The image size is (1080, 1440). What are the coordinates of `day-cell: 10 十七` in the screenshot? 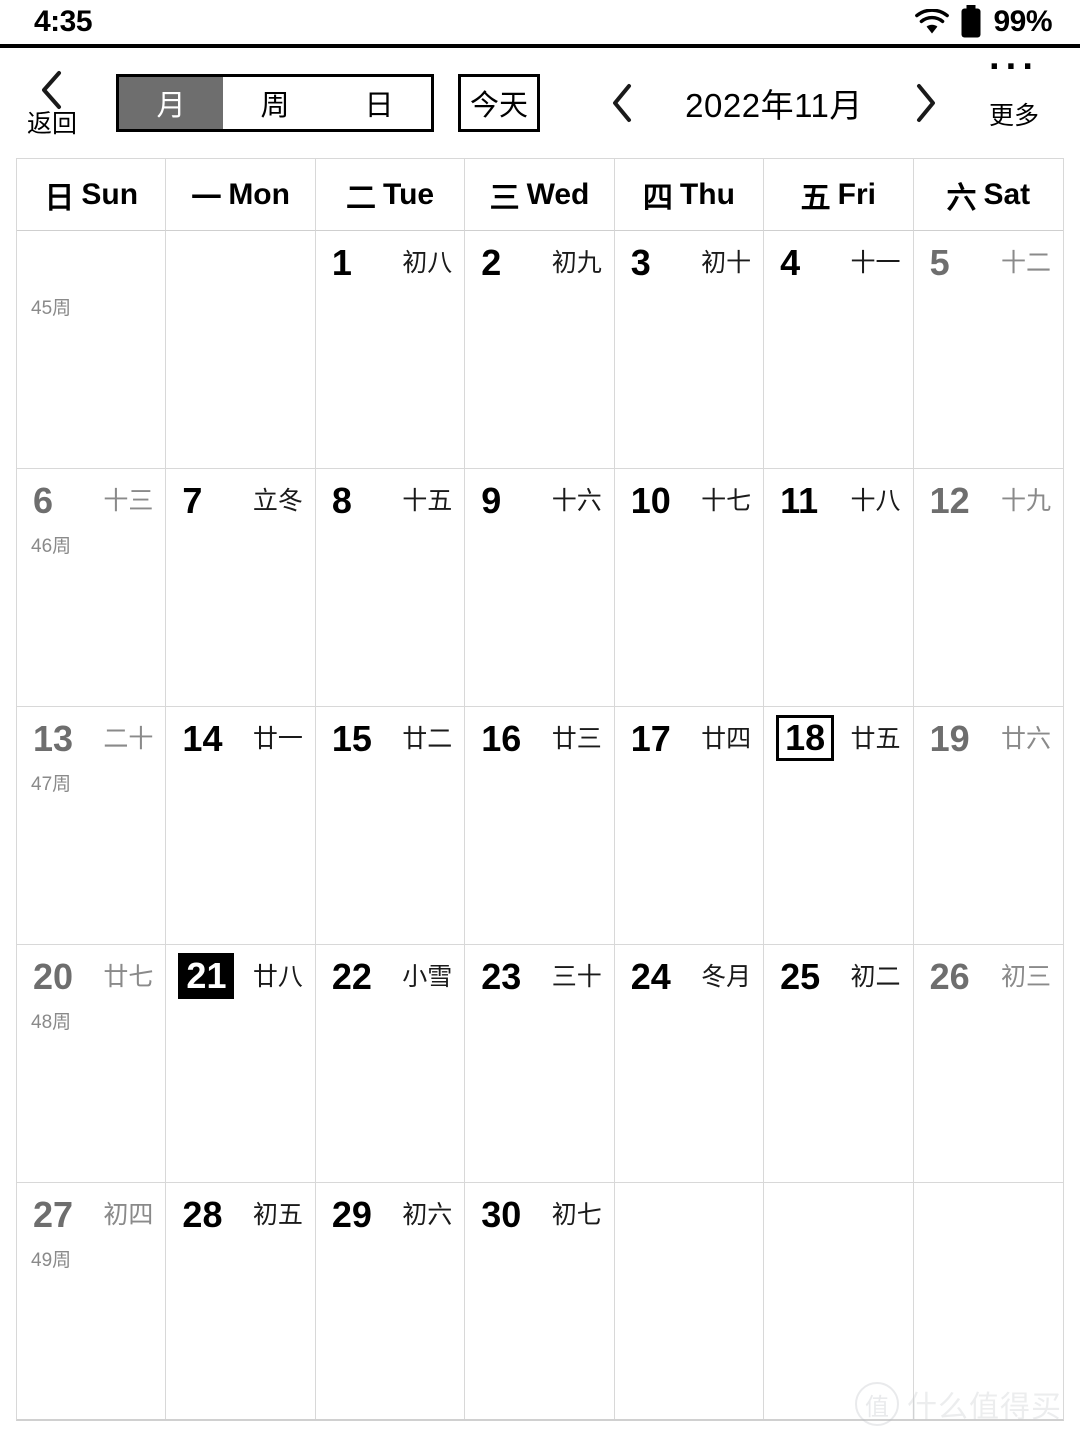 It's located at (689, 588).